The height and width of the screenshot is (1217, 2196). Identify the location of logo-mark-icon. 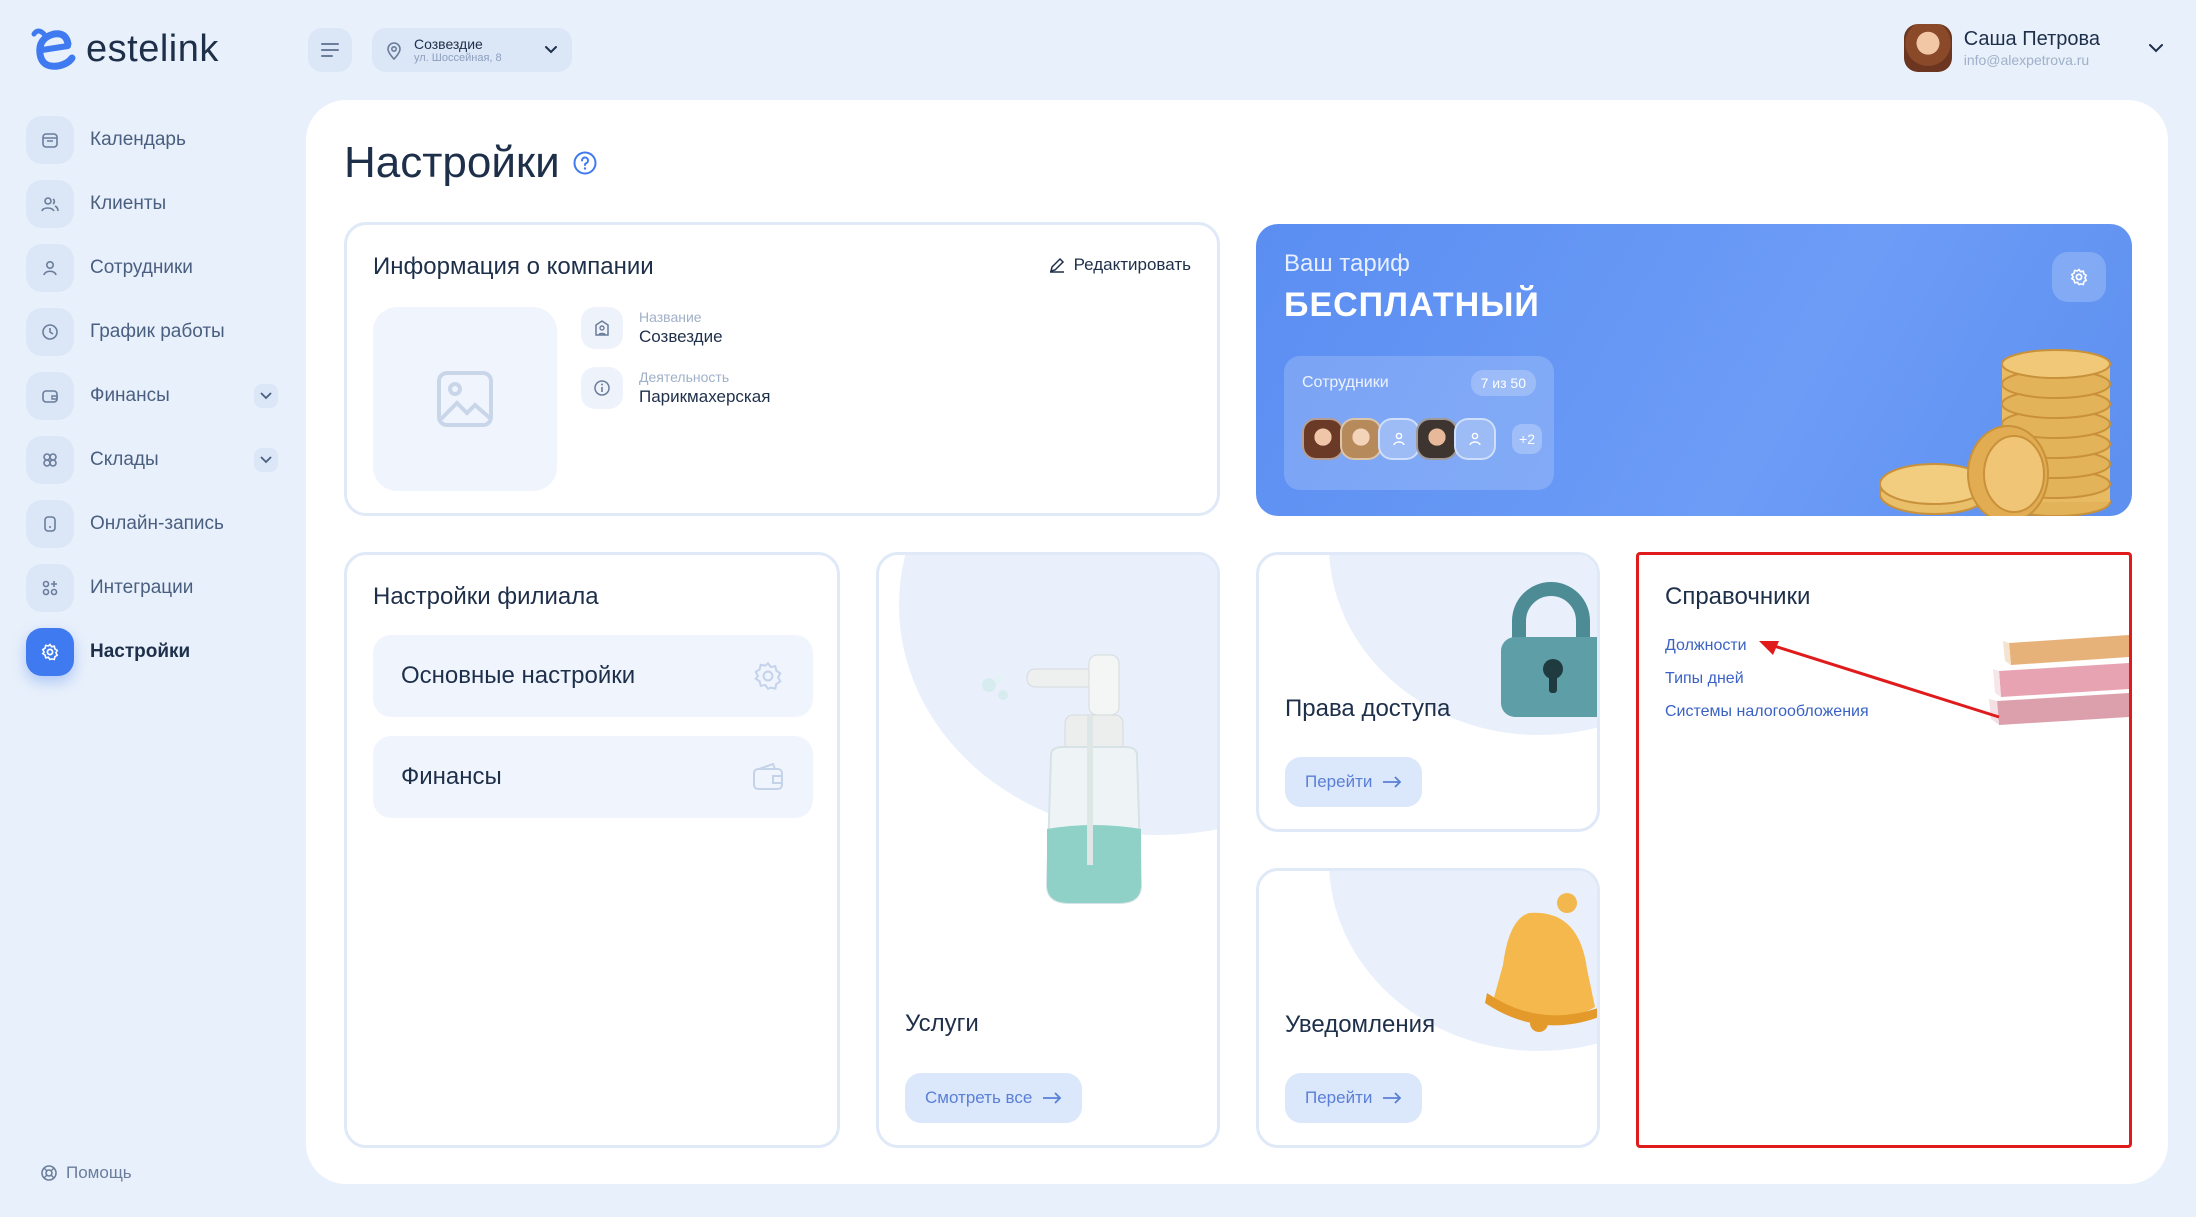
(53, 49).